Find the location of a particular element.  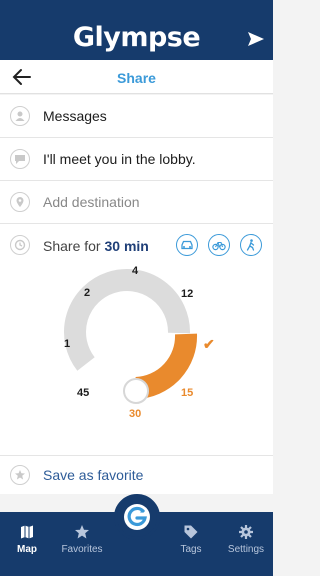

message-icon is located at coordinates (20, 159).